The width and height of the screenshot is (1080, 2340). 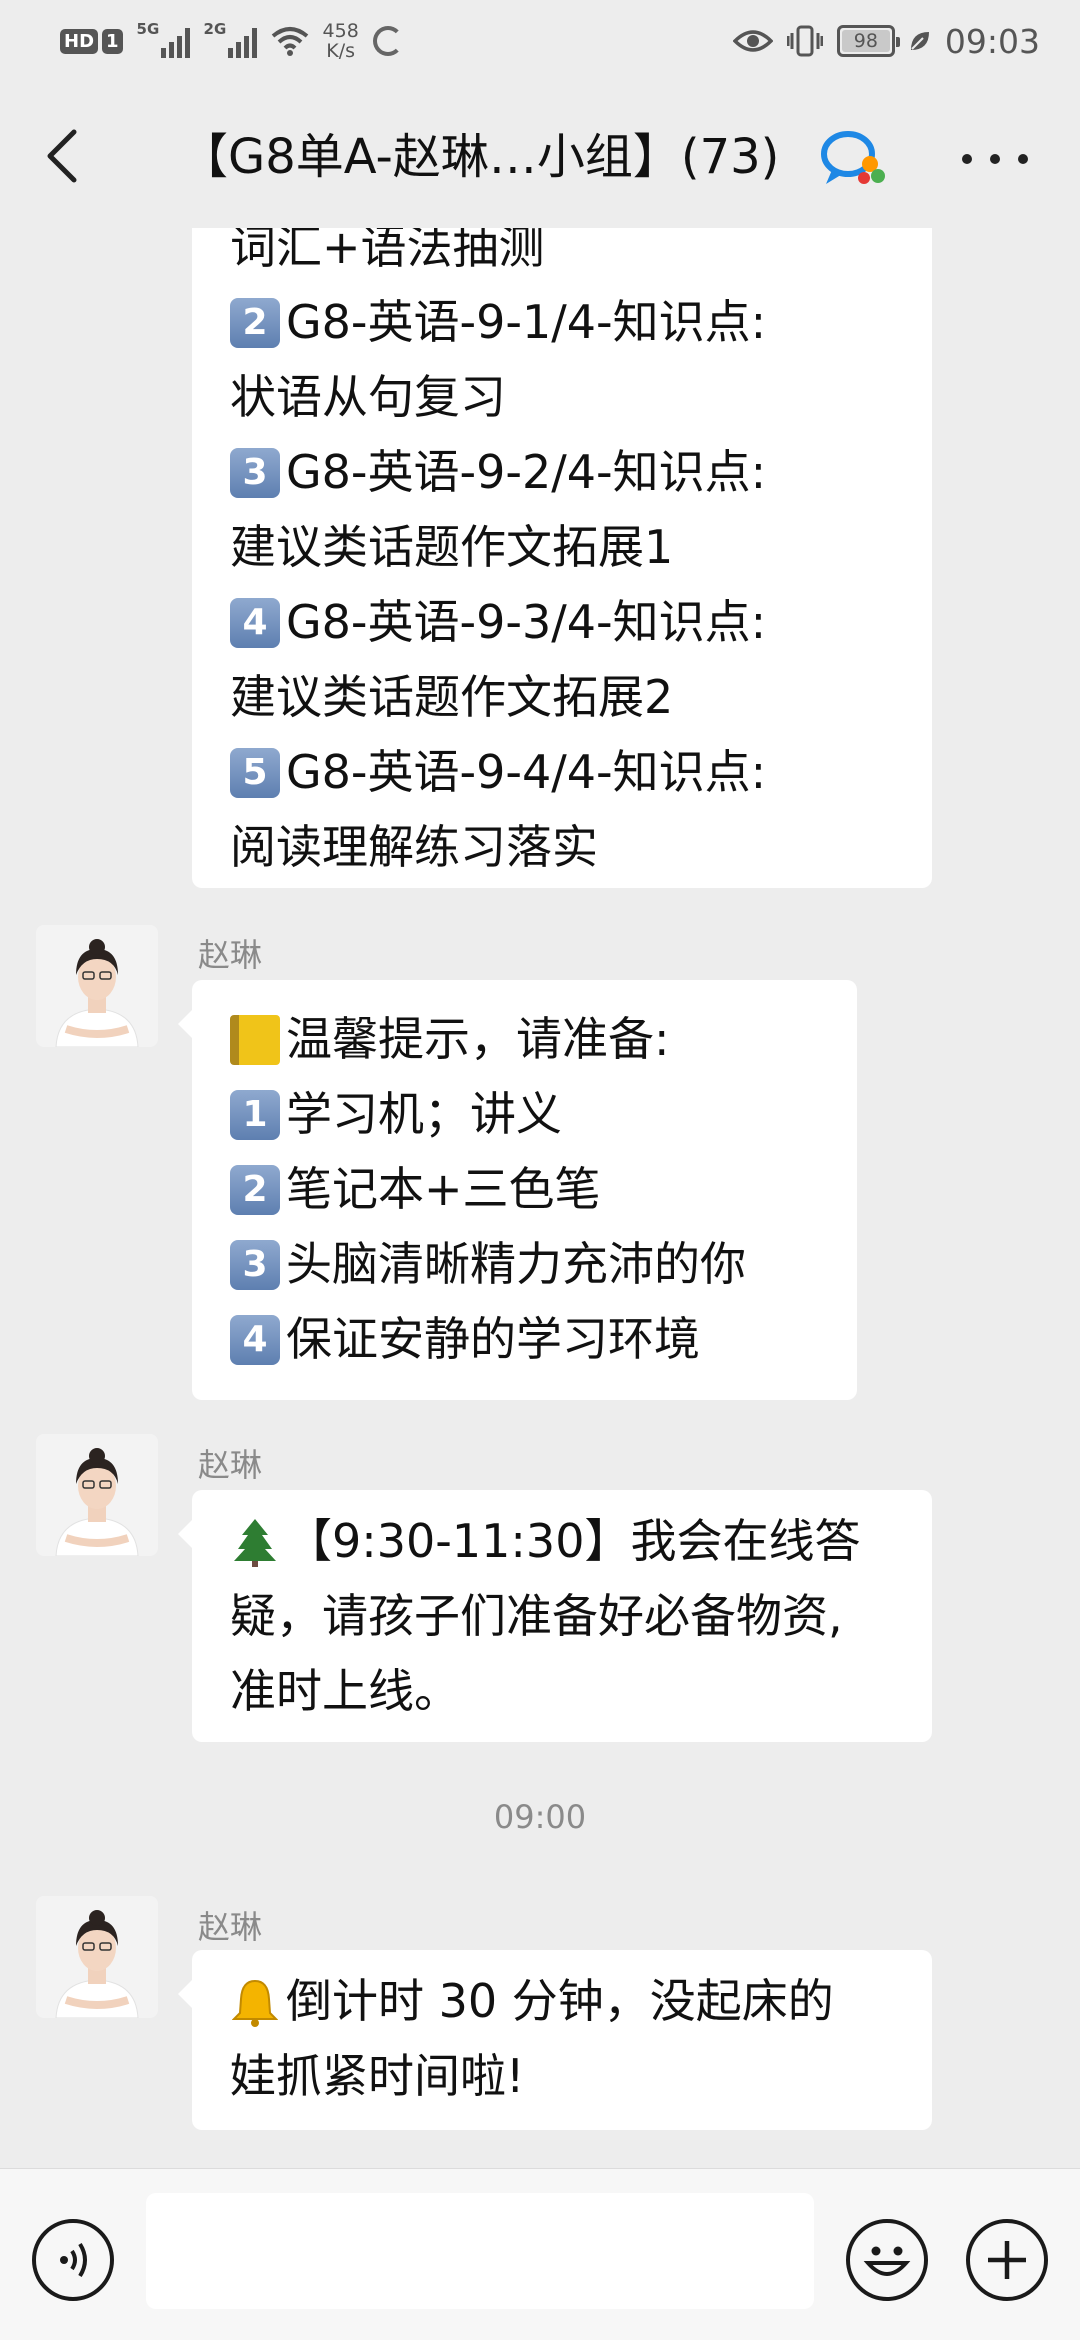 What do you see at coordinates (163, 39) in the screenshot?
I see `signal-5g-icon: 5G` at bounding box center [163, 39].